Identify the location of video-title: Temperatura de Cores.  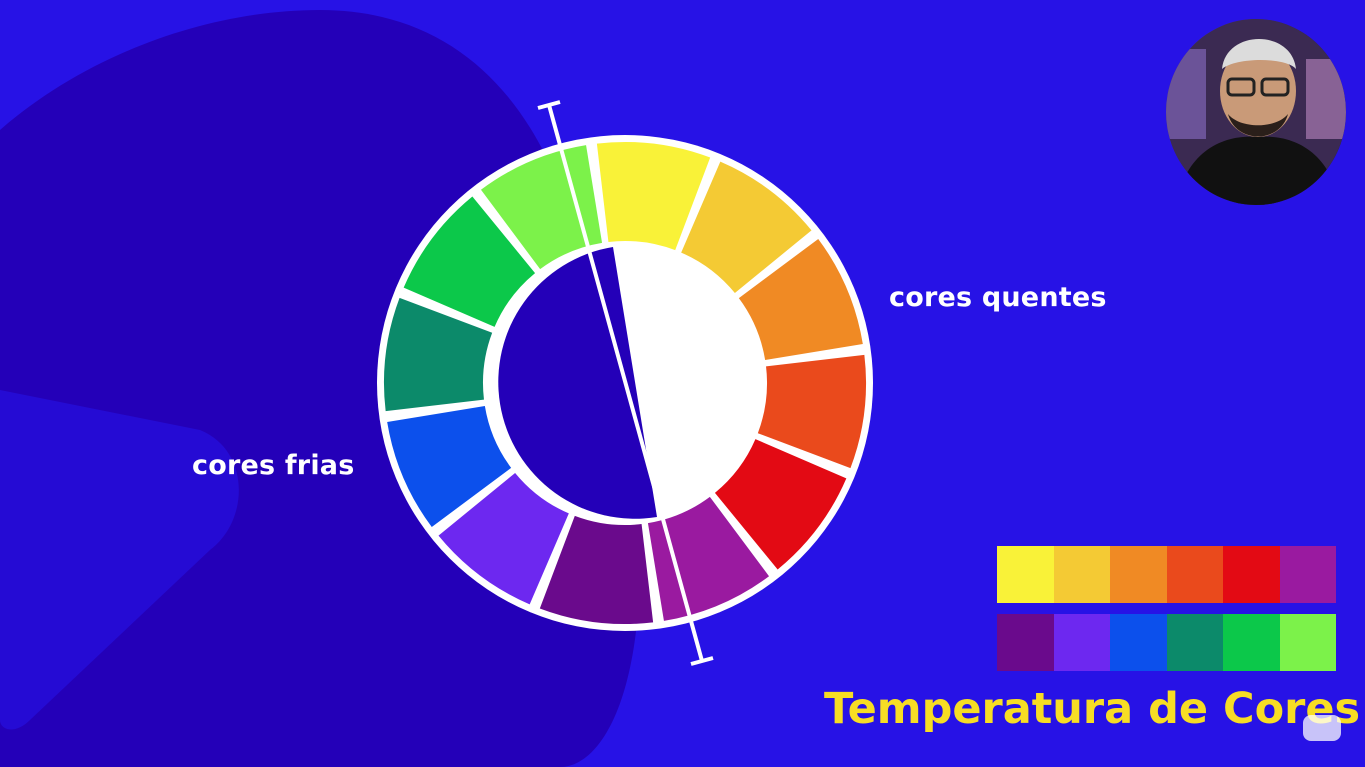
(1092, 709).